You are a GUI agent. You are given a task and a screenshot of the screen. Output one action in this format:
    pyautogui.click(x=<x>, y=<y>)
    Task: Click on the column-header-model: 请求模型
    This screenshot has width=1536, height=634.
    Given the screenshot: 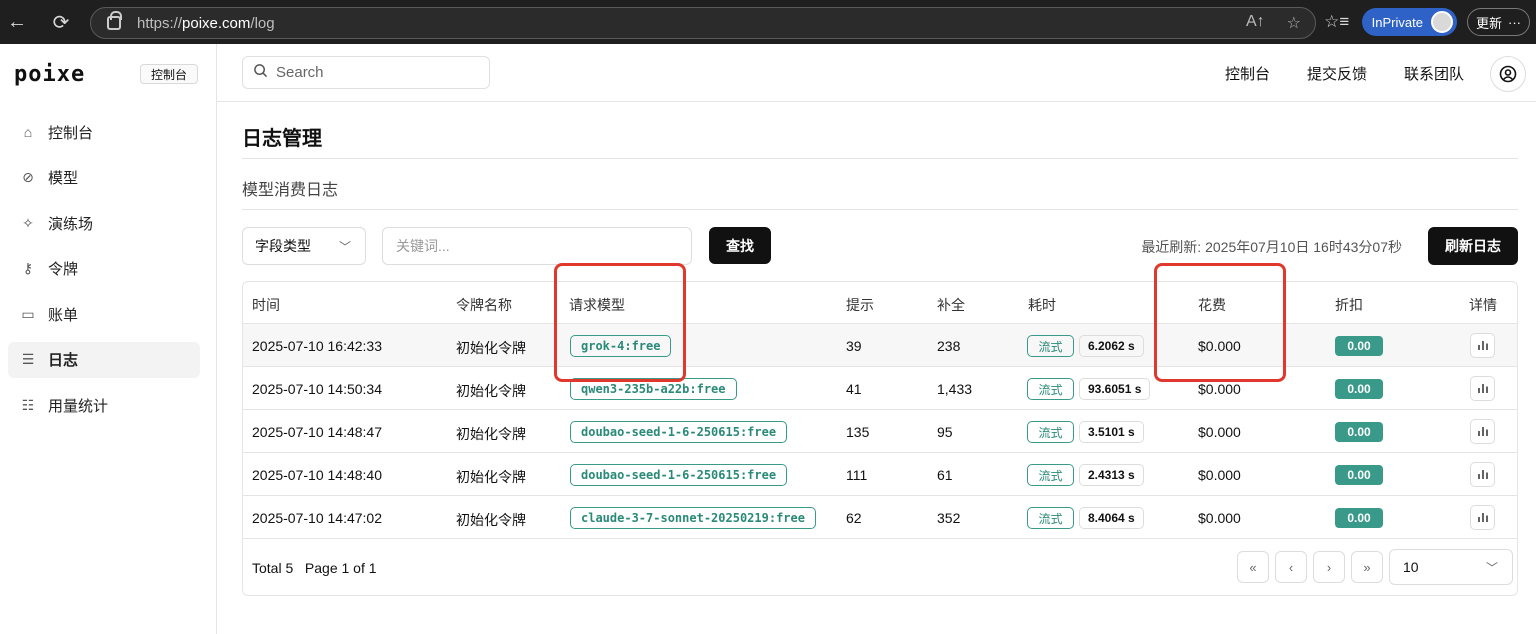 What is the action you would take?
    pyautogui.click(x=597, y=305)
    